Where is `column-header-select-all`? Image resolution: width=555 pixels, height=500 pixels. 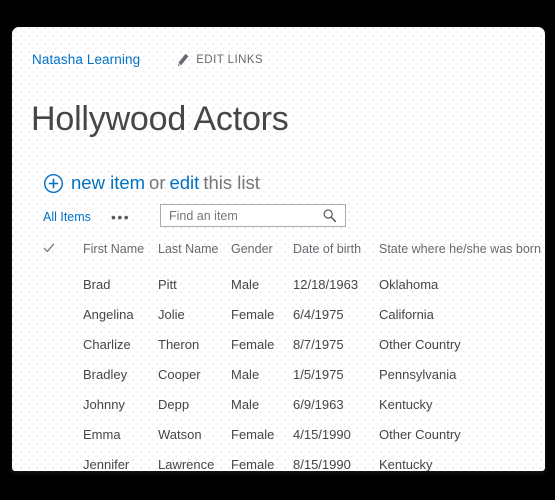
column-header-select-all is located at coordinates (63, 255).